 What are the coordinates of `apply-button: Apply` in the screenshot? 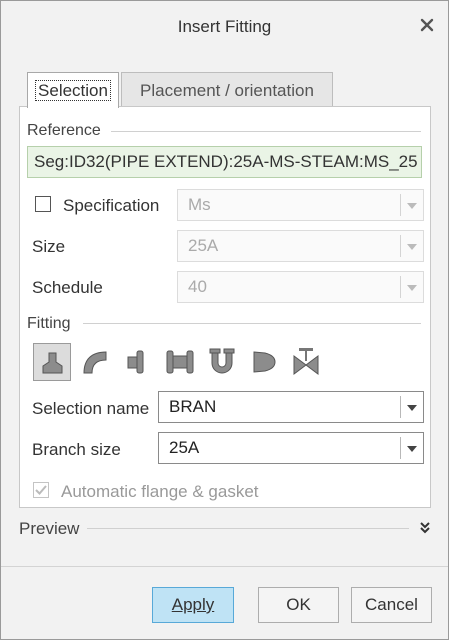 It's located at (193, 605).